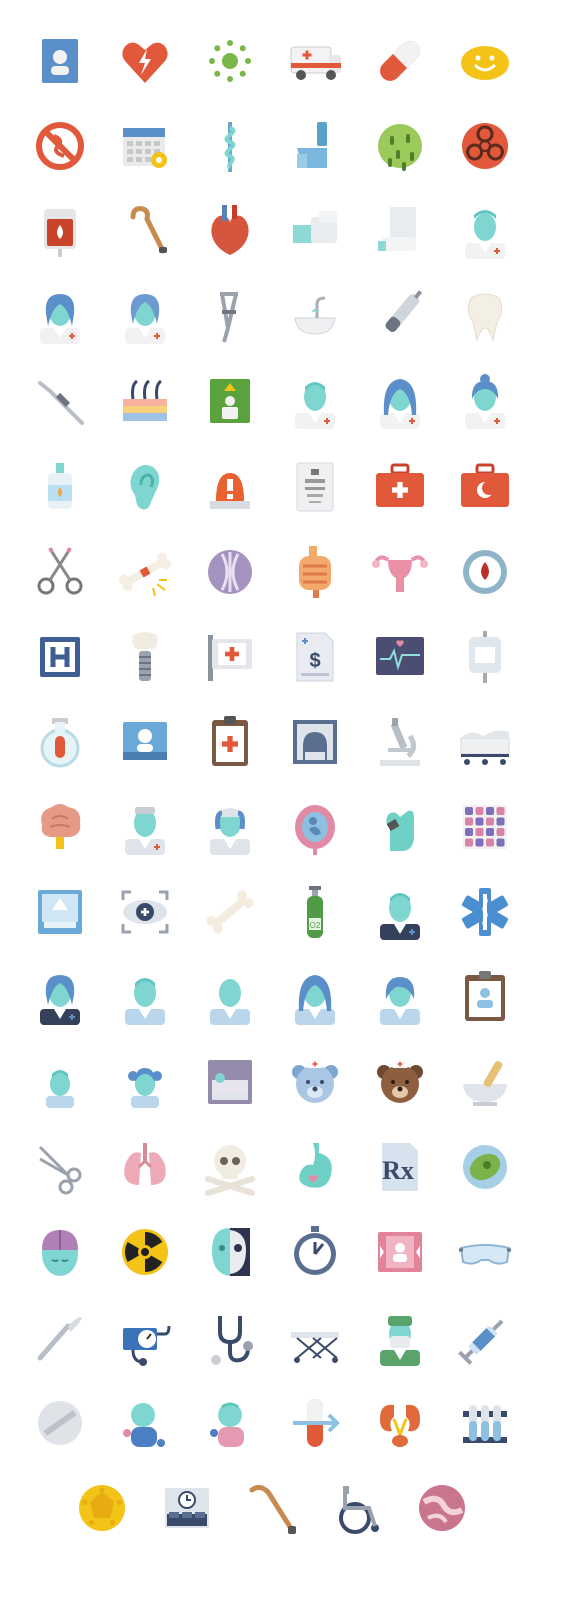 The image size is (564, 1620). What do you see at coordinates (485, 1082) in the screenshot?
I see `mortar-pestle-icon` at bounding box center [485, 1082].